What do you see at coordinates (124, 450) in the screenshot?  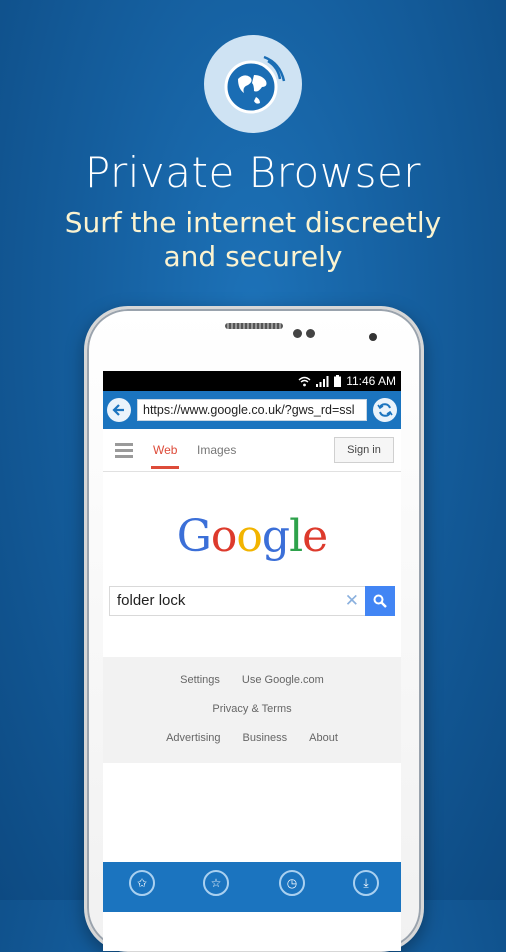 I see `menu-icon` at bounding box center [124, 450].